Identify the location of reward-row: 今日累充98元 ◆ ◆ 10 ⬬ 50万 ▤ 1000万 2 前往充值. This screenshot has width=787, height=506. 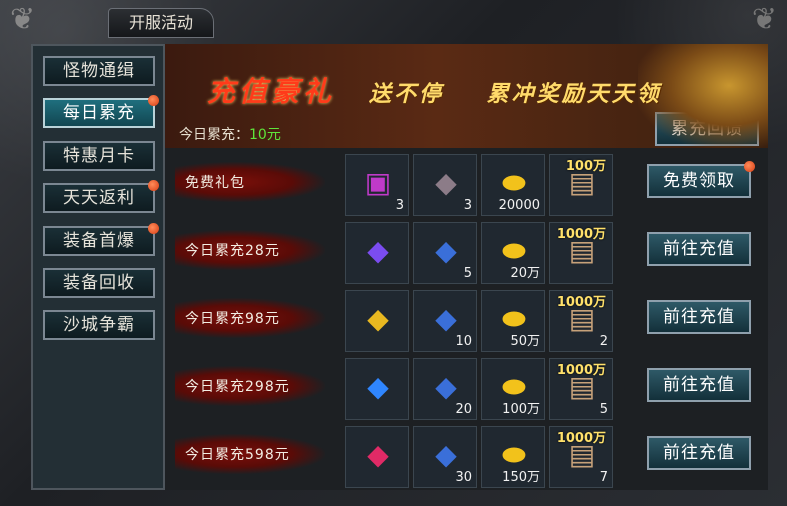
(466, 319).